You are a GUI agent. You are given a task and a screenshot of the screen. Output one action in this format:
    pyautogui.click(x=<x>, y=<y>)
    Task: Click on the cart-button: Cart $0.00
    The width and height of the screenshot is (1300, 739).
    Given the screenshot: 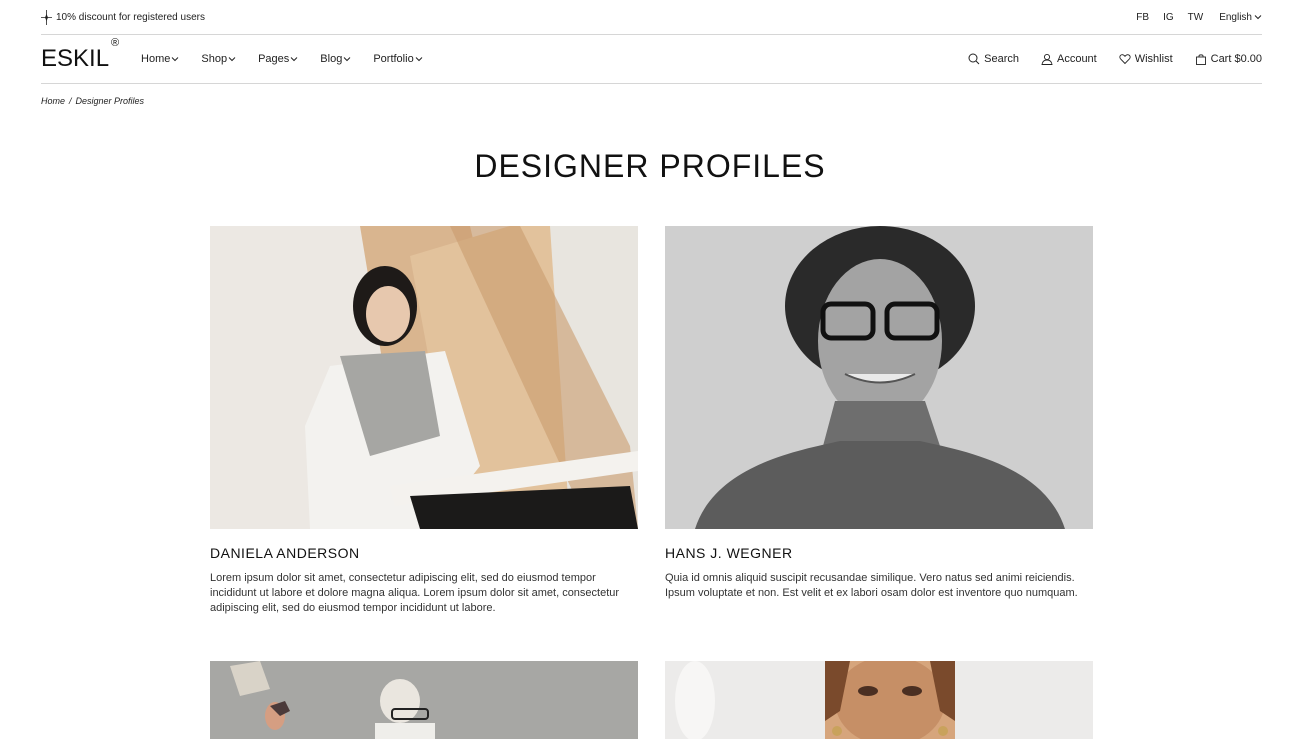 What is the action you would take?
    pyautogui.click(x=1228, y=59)
    